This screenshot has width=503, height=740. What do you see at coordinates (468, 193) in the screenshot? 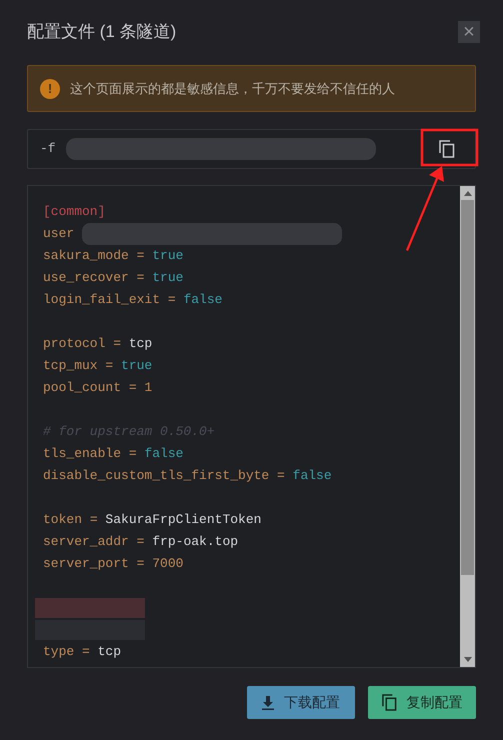
I see `scroll-up-icon` at bounding box center [468, 193].